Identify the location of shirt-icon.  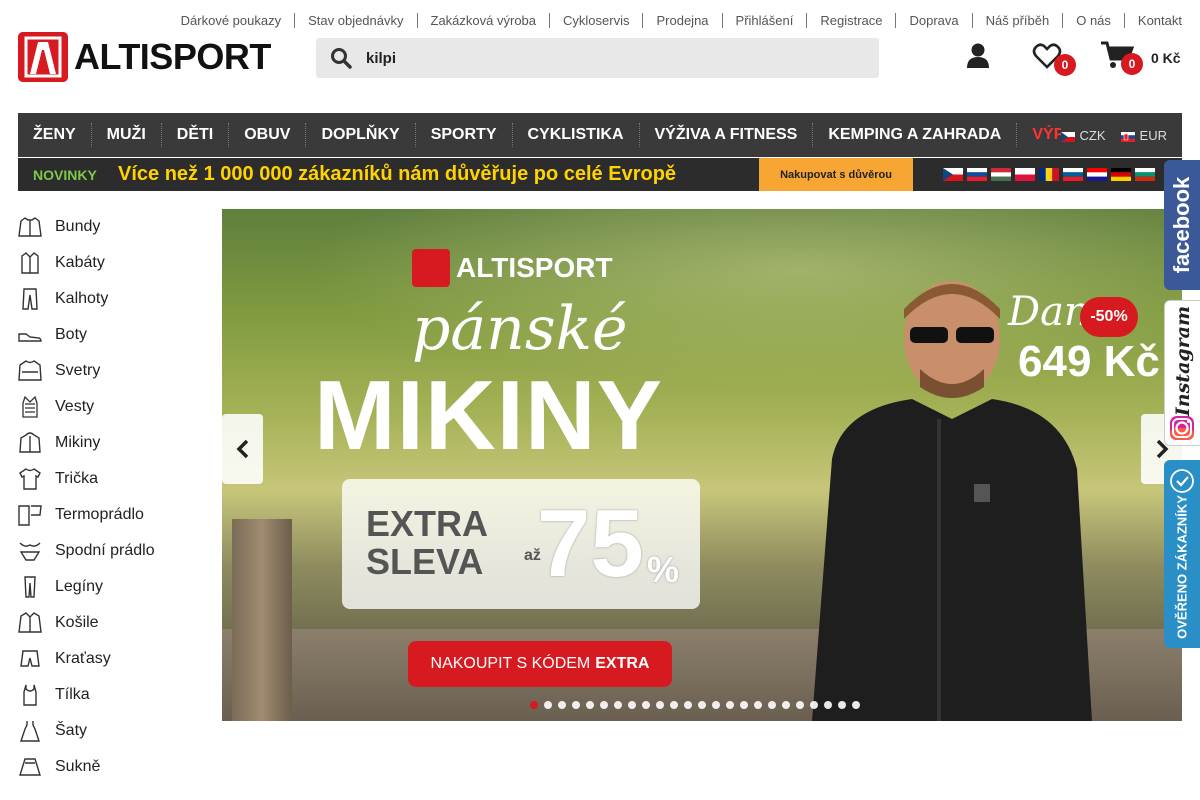
(30, 623).